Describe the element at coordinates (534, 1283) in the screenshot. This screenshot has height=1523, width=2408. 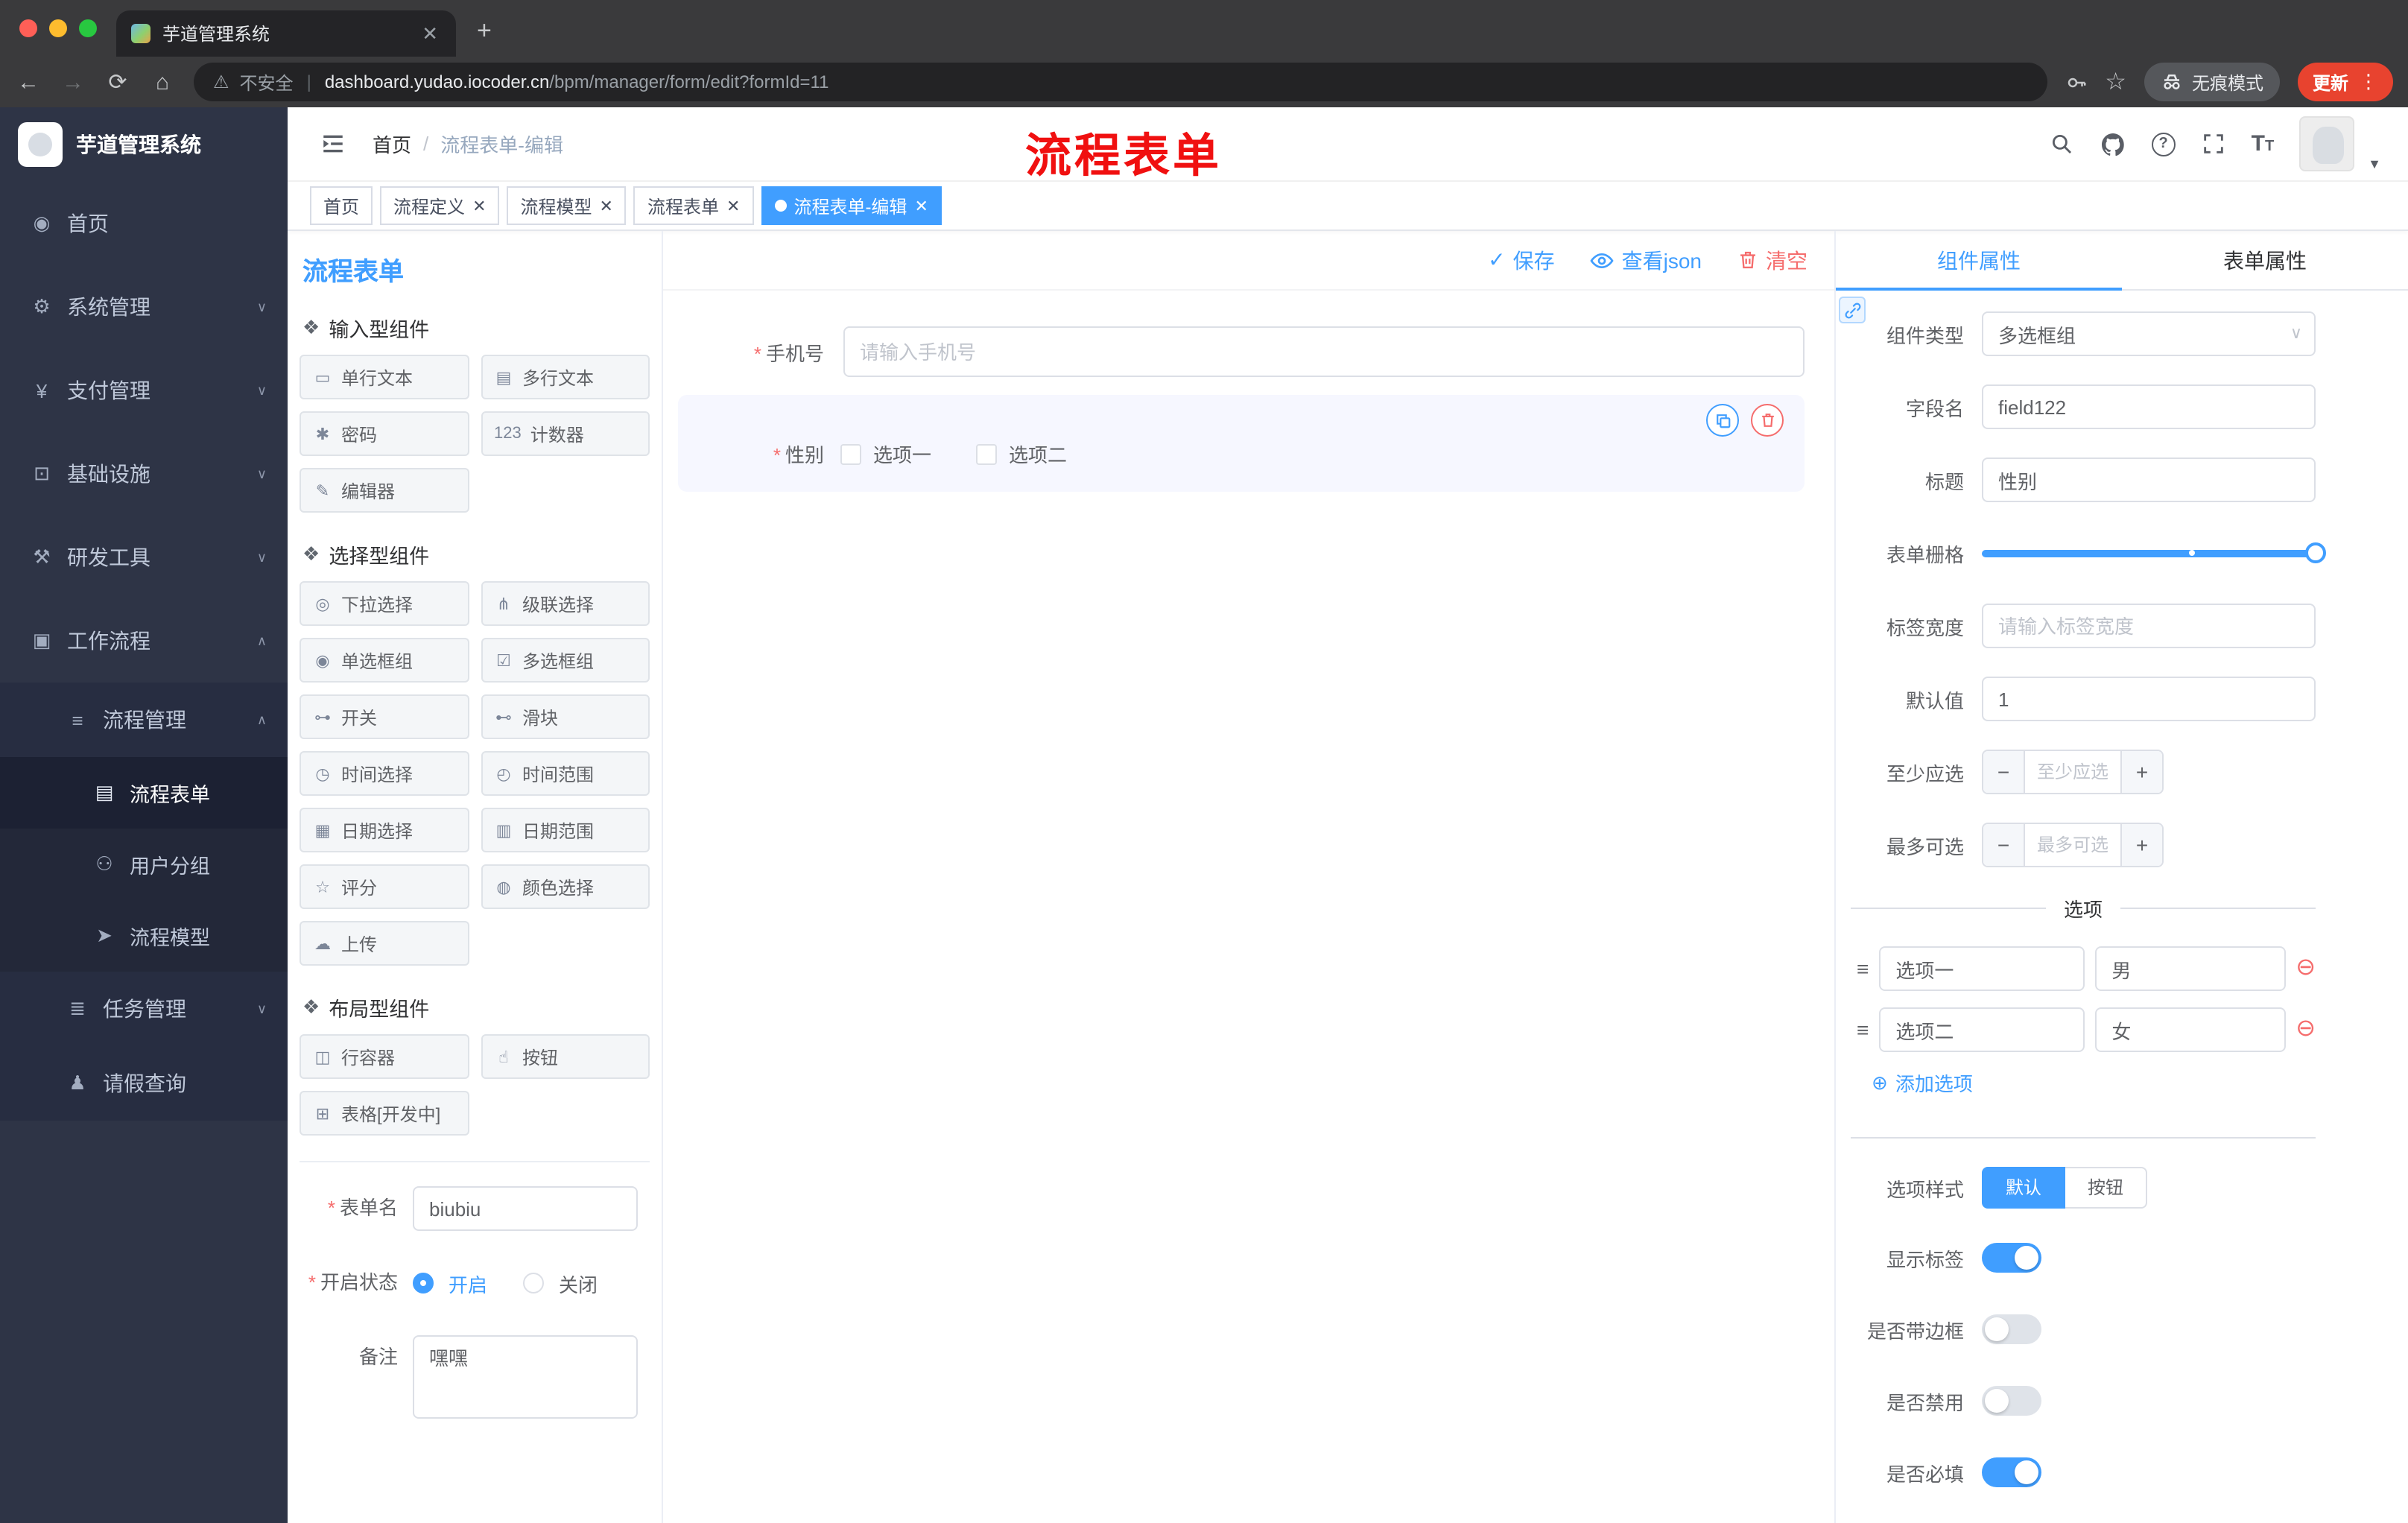
I see `status-off-radio` at that location.